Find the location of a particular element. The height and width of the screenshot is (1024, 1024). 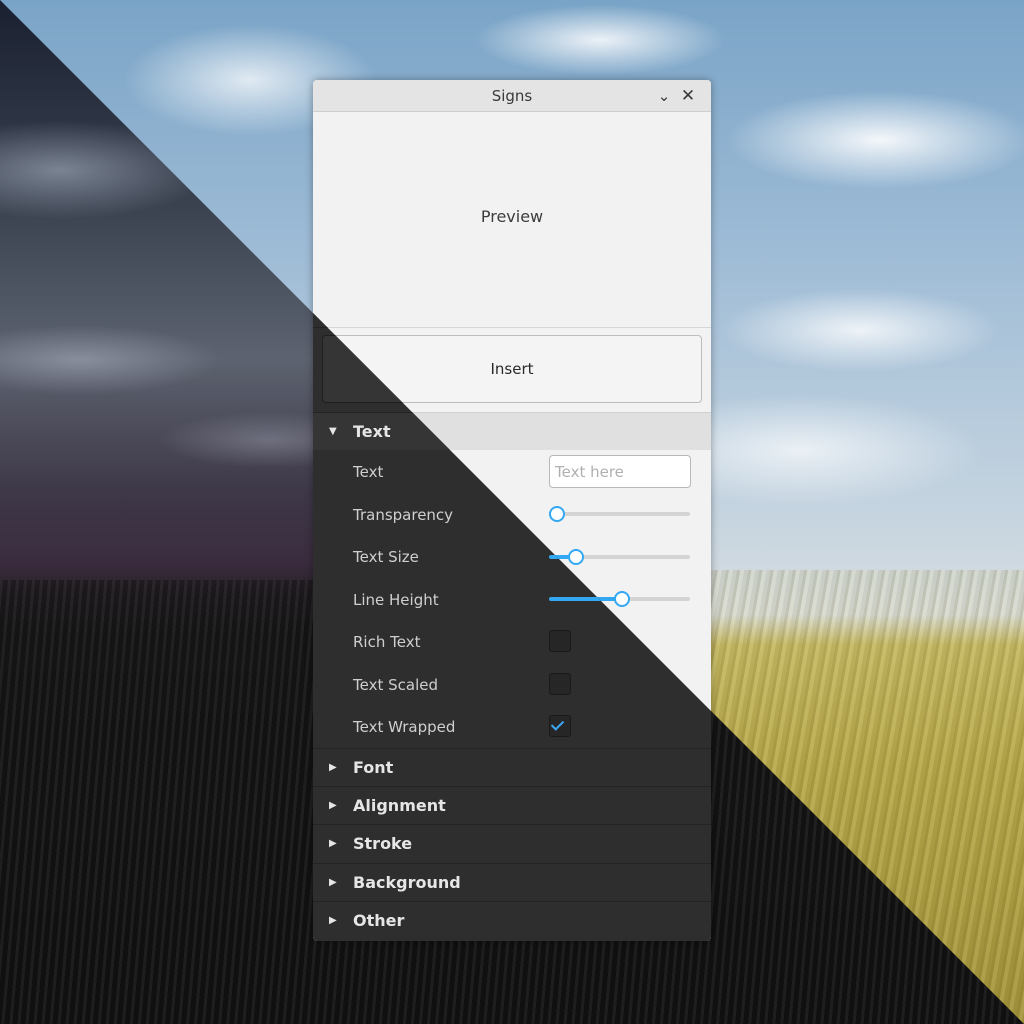

text-wrapped-label: Text Wrapped is located at coordinates (404, 727).